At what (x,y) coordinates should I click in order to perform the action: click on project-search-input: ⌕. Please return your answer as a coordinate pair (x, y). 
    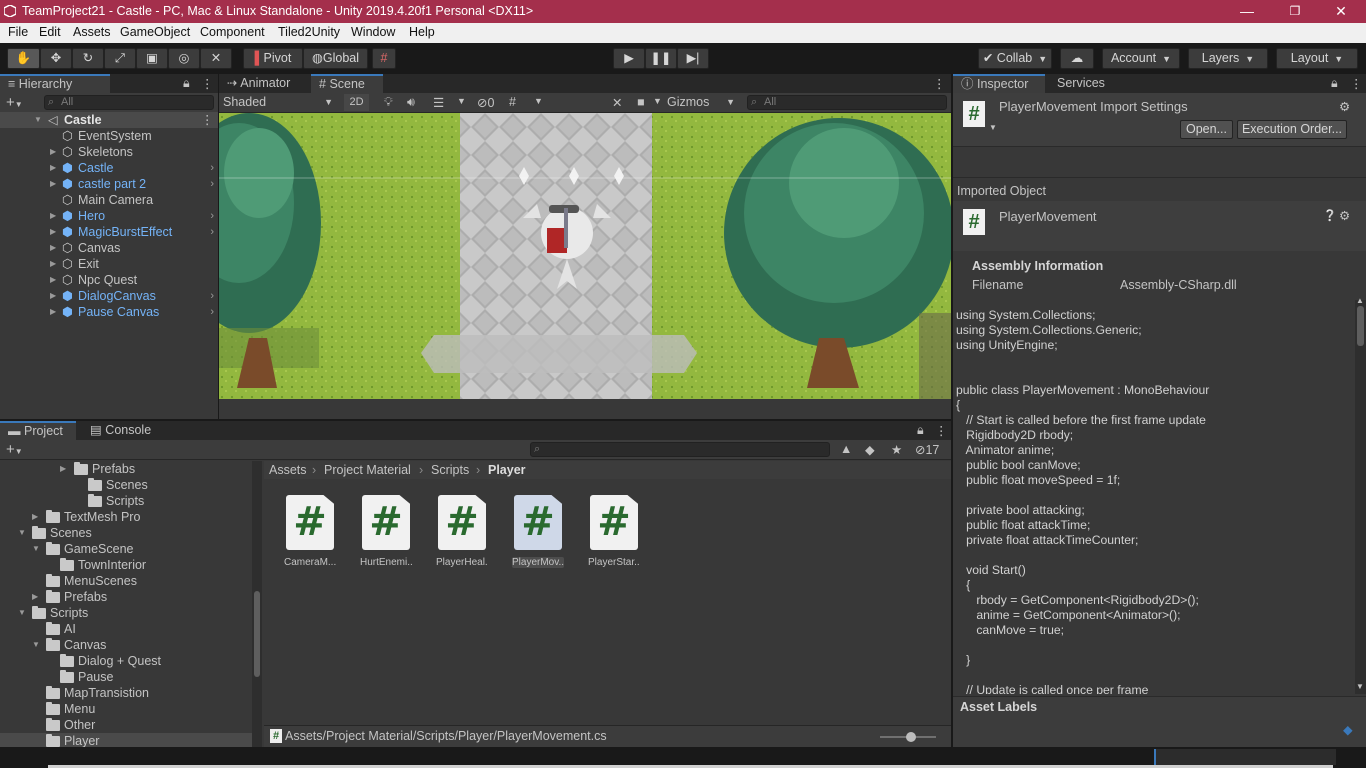
    Looking at the image, I should click on (680, 449).